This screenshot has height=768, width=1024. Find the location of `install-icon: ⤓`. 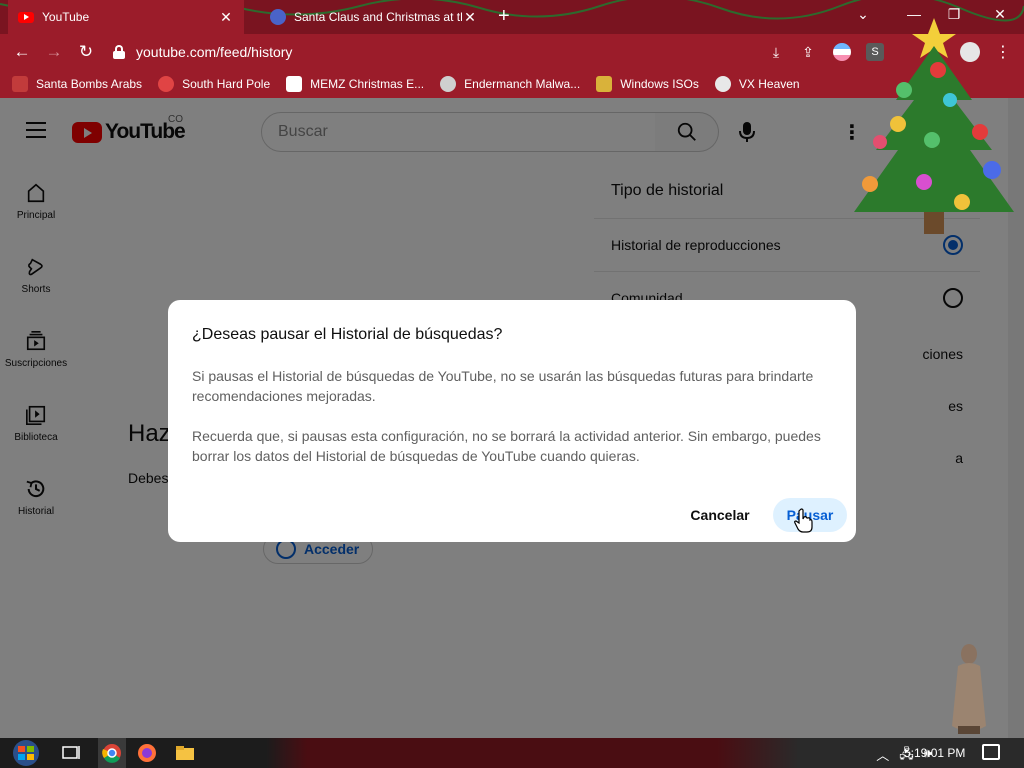

install-icon: ⤓ is located at coordinates (776, 52).